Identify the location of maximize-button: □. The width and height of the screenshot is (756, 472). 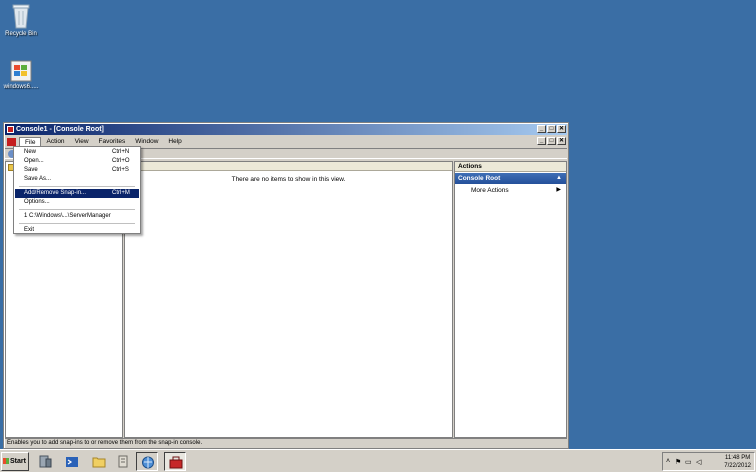
(551, 129).